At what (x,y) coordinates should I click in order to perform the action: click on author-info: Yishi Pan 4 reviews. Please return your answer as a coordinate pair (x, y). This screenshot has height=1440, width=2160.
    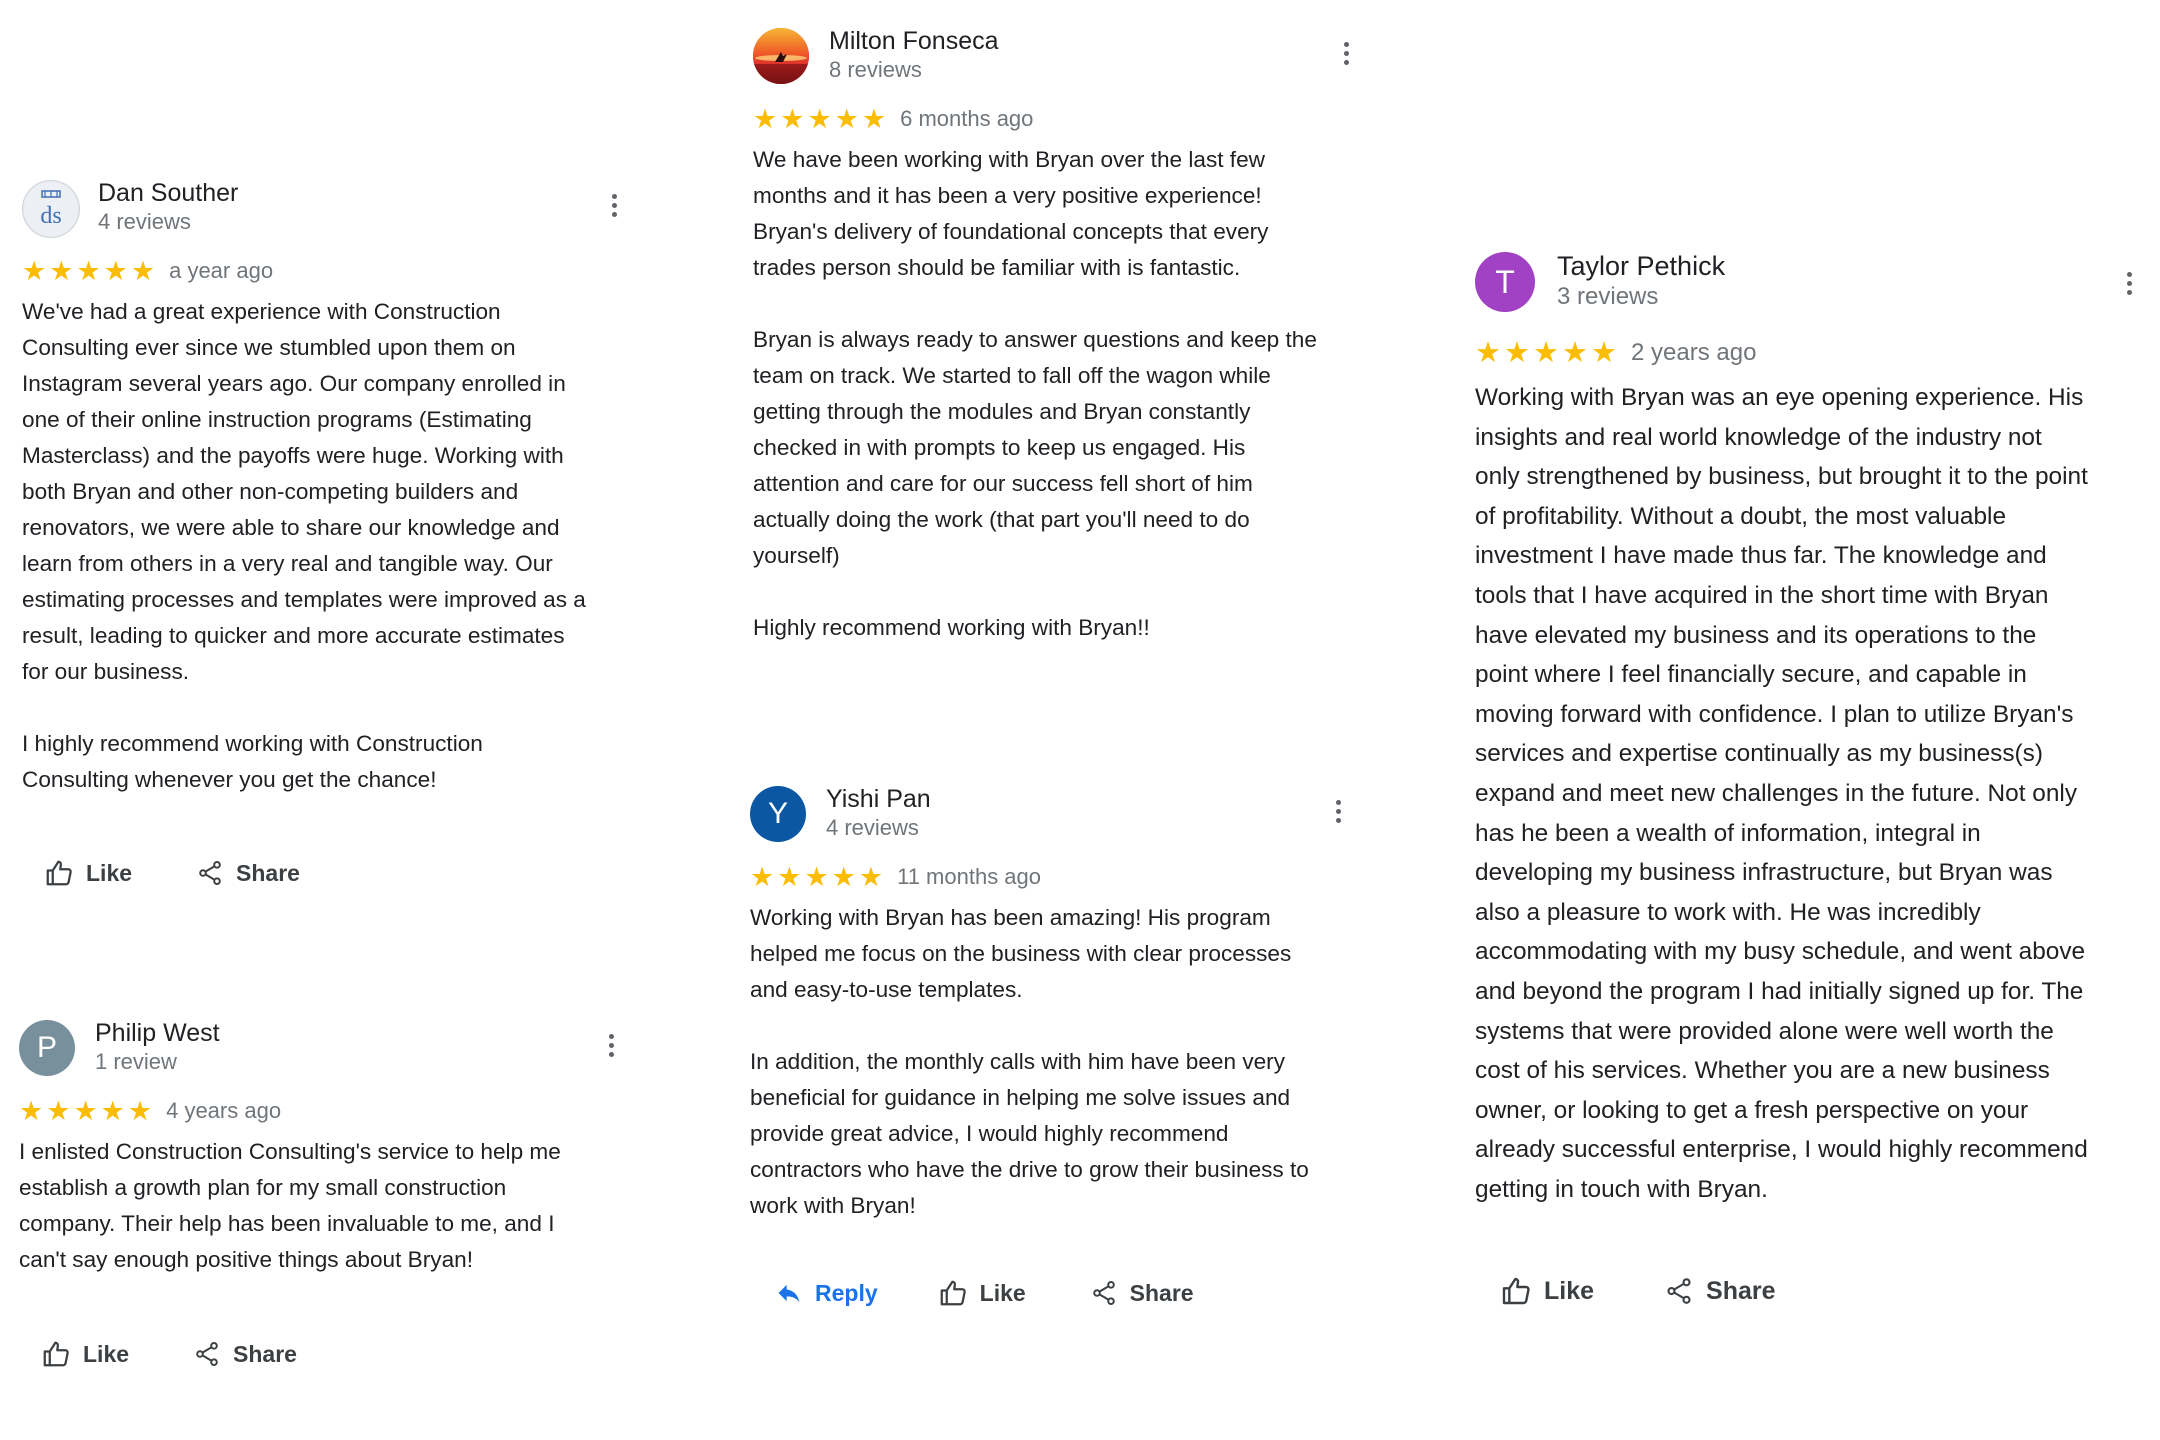
    Looking at the image, I should click on (878, 813).